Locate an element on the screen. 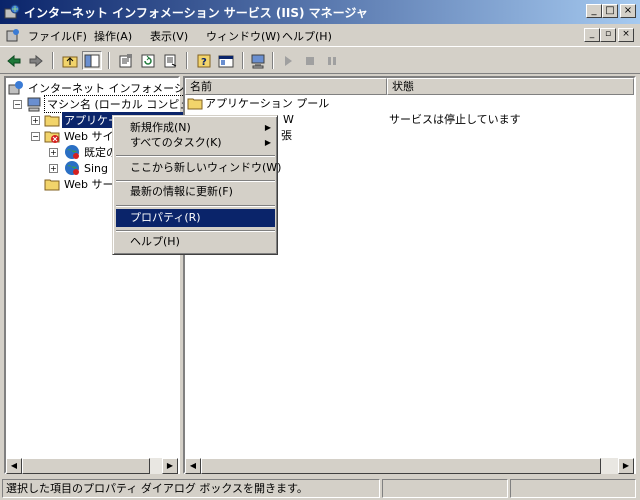 This screenshot has width=640, height=500. tree-item-web-service-ext: Web サー is located at coordinates (79, 184).